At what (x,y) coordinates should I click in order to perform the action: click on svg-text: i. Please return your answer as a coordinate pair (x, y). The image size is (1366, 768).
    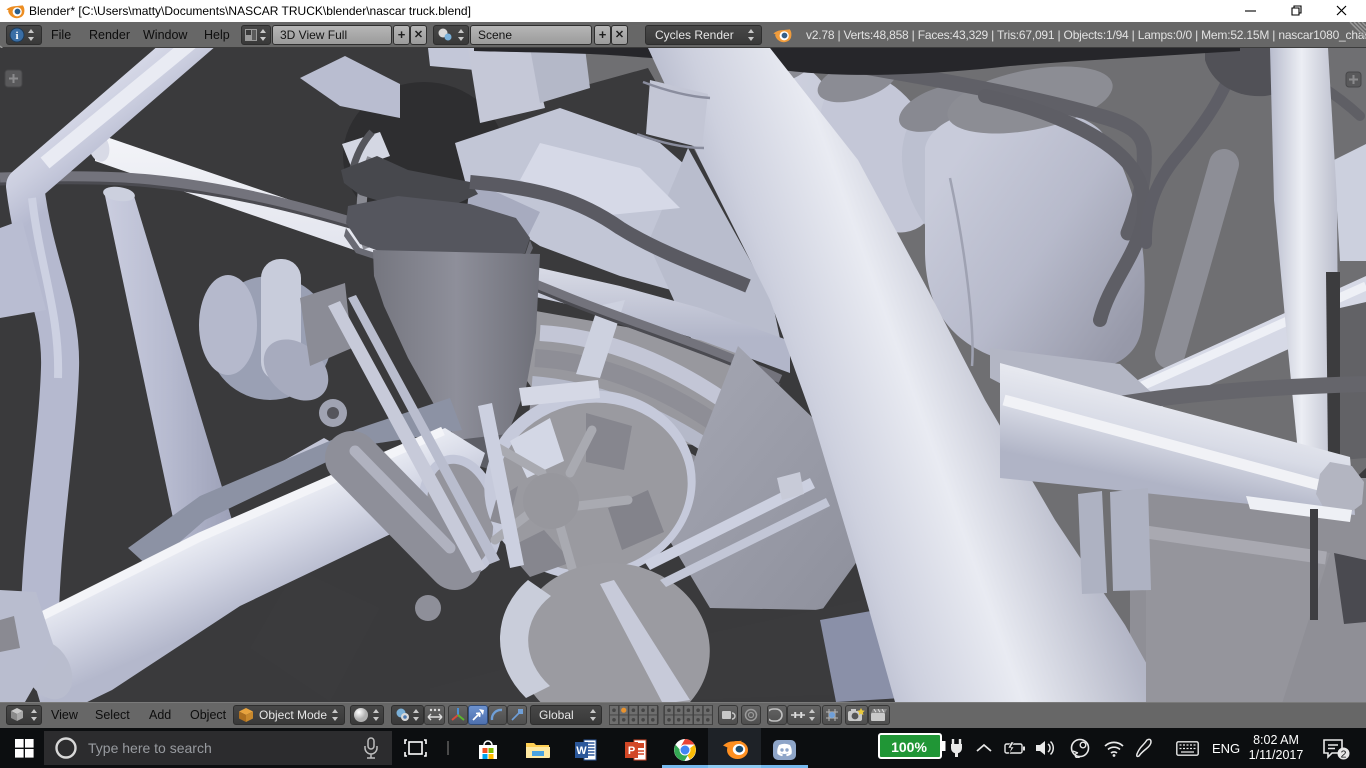
    Looking at the image, I should click on (16, 36).